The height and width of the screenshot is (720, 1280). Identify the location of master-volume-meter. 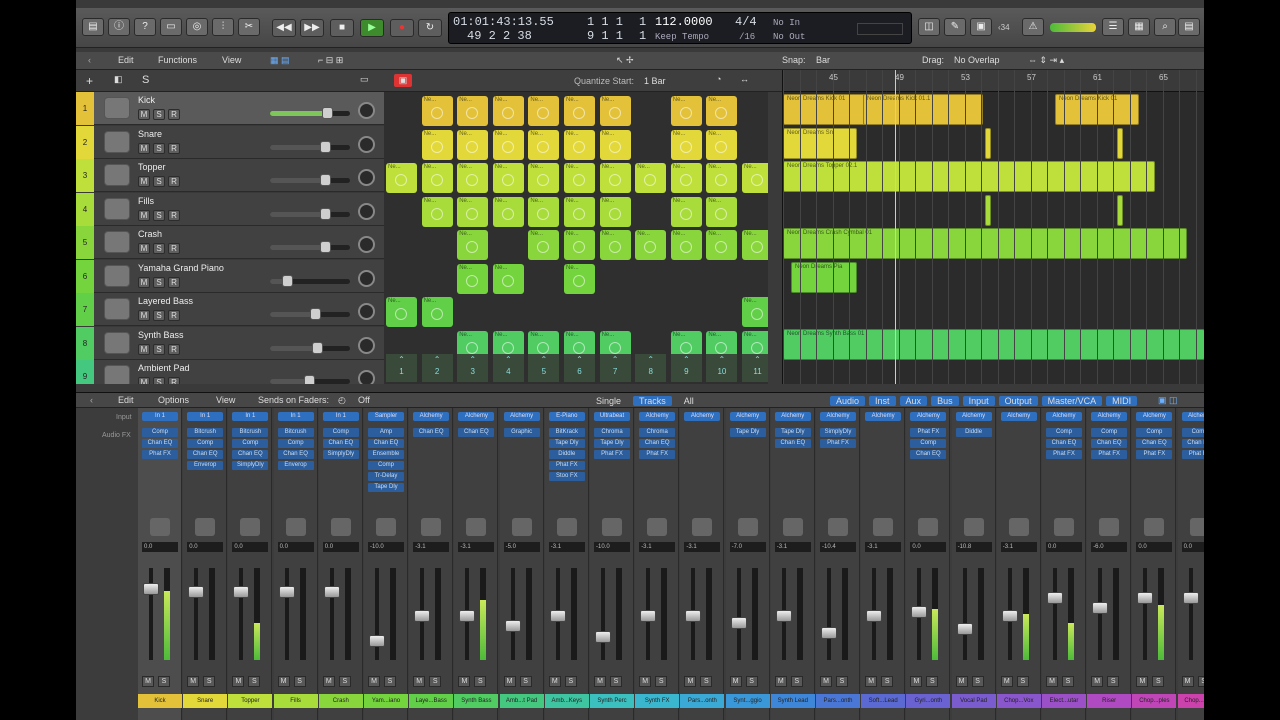
(1073, 27).